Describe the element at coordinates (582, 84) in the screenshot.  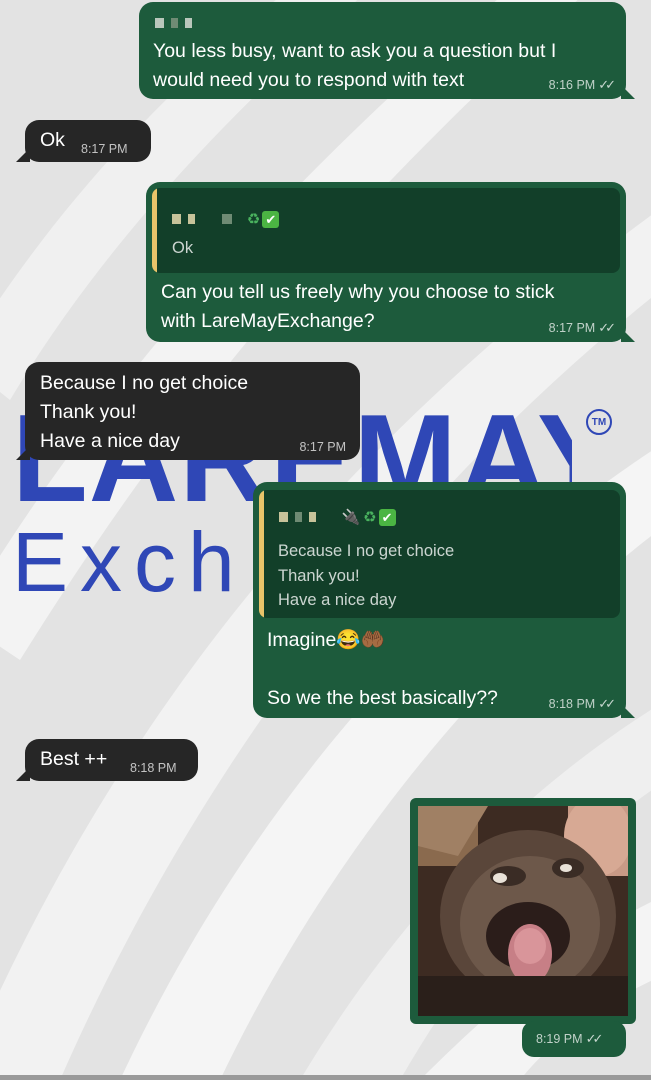
I see `message-timestamp: 8:16 PM ✓✓` at that location.